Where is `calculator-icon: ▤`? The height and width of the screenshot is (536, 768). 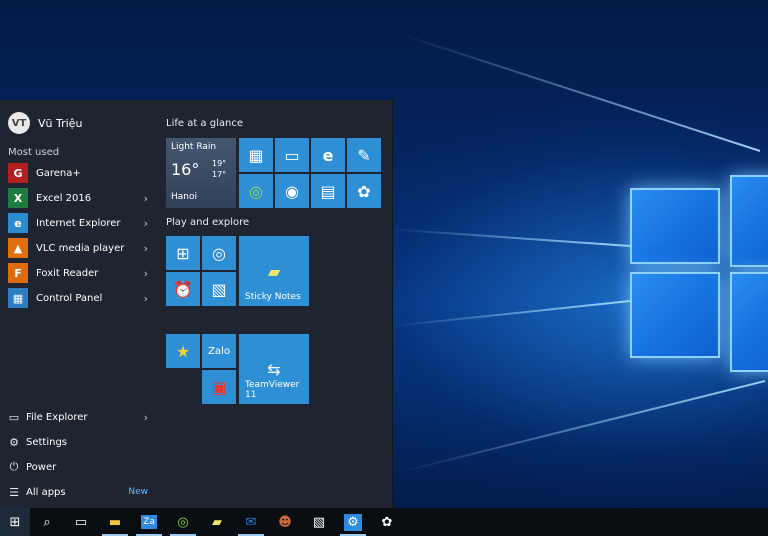 calculator-icon: ▤ is located at coordinates (328, 191).